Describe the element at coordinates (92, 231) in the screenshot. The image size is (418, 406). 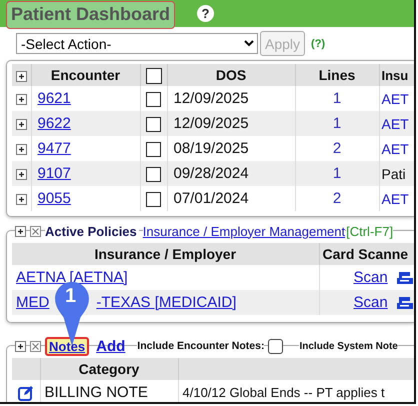
I see `section-title: Active Policies` at that location.